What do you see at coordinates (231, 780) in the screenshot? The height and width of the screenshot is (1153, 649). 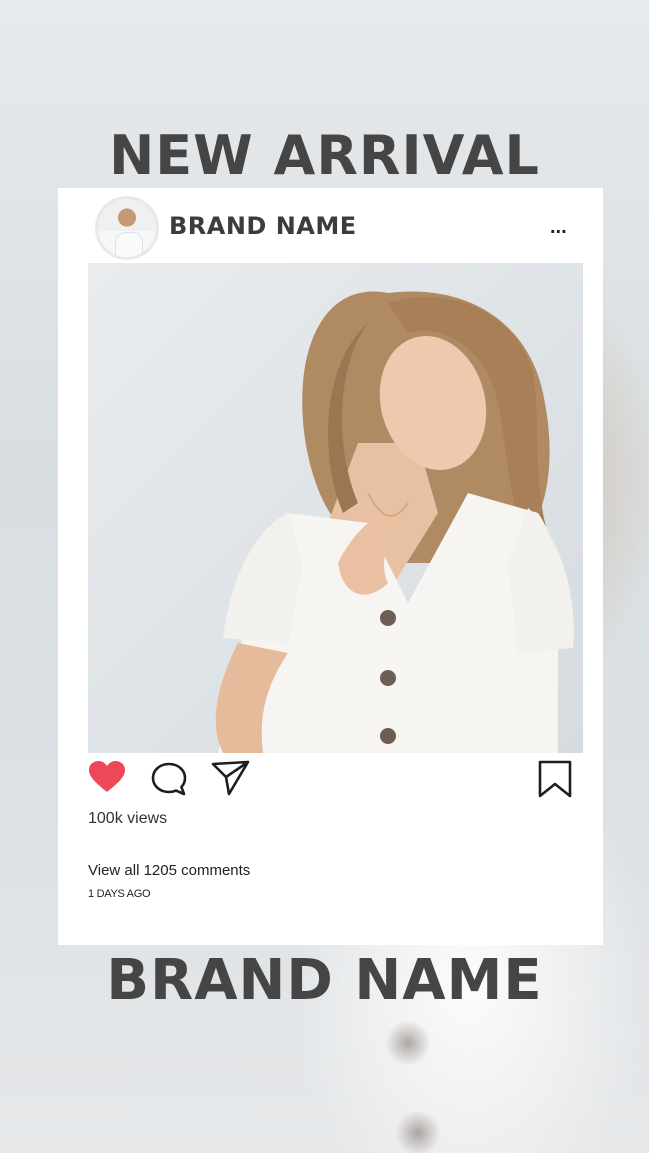 I see `send-paper-plane-icon` at bounding box center [231, 780].